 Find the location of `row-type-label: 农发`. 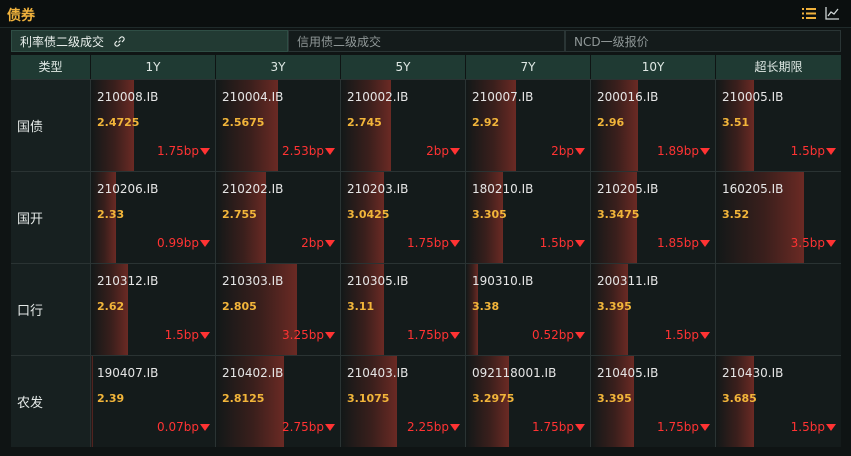

row-type-label: 农发 is located at coordinates (51, 401).